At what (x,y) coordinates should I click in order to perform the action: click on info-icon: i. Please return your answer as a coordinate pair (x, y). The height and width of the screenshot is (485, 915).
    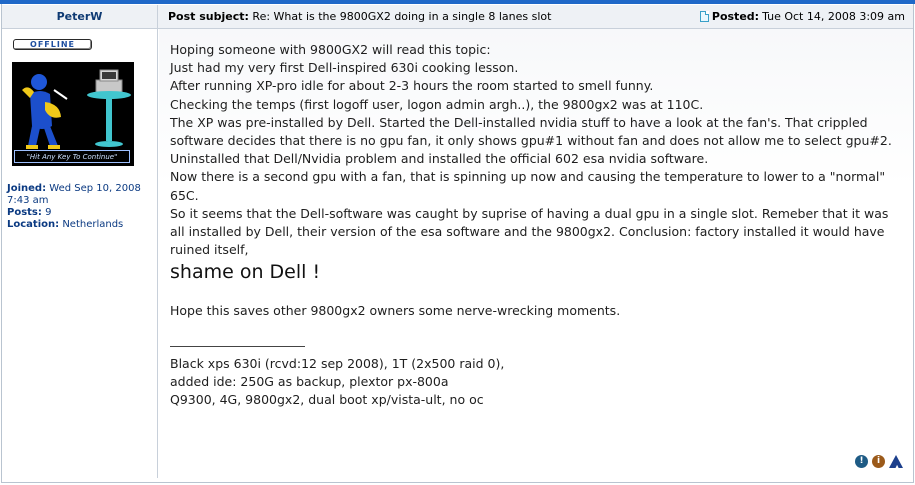
    Looking at the image, I should click on (878, 461).